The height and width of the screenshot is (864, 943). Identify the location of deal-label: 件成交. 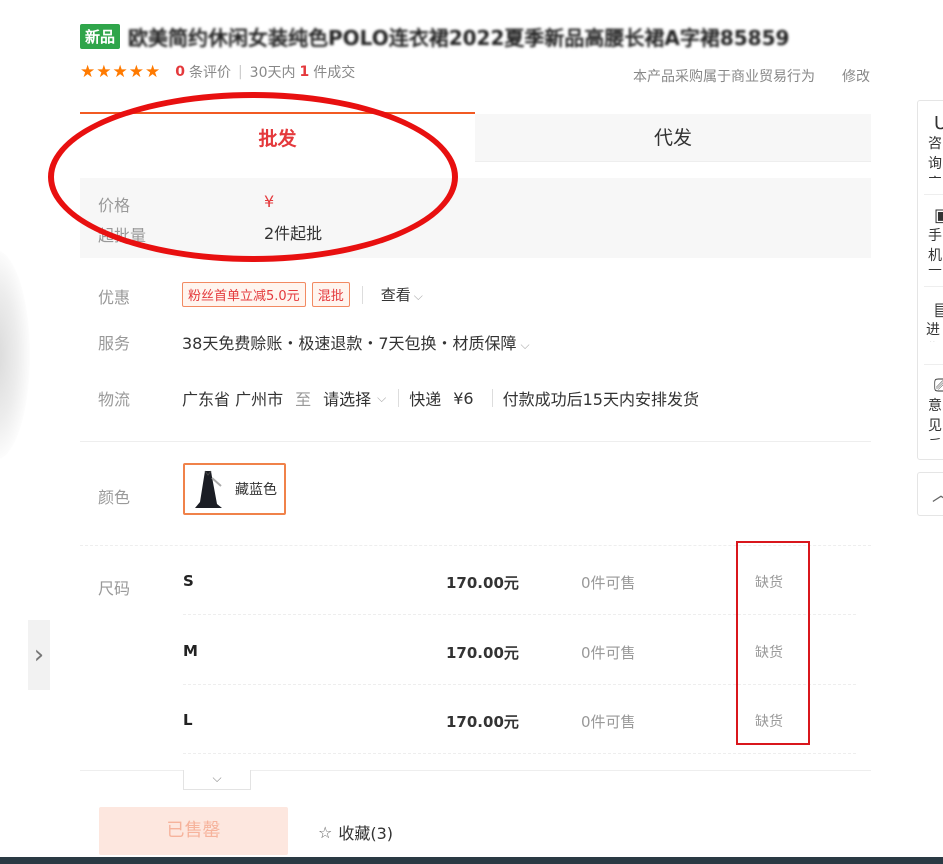
(334, 73).